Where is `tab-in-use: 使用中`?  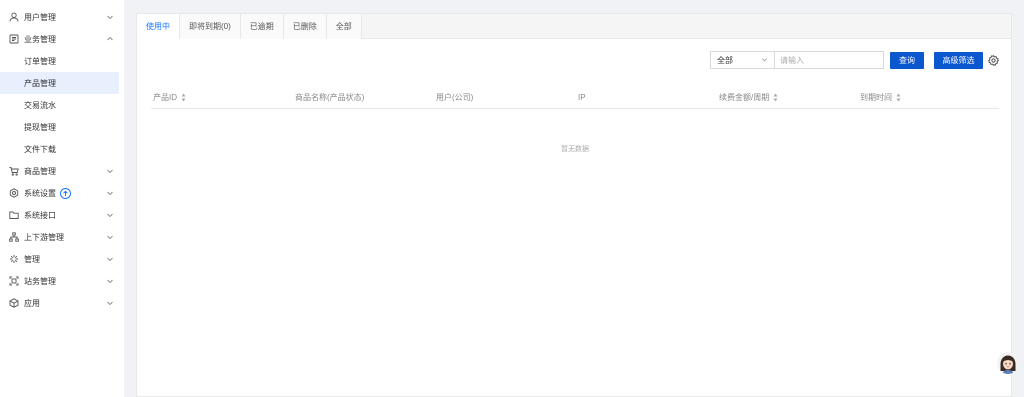
tab-in-use: 使用中 is located at coordinates (158, 26).